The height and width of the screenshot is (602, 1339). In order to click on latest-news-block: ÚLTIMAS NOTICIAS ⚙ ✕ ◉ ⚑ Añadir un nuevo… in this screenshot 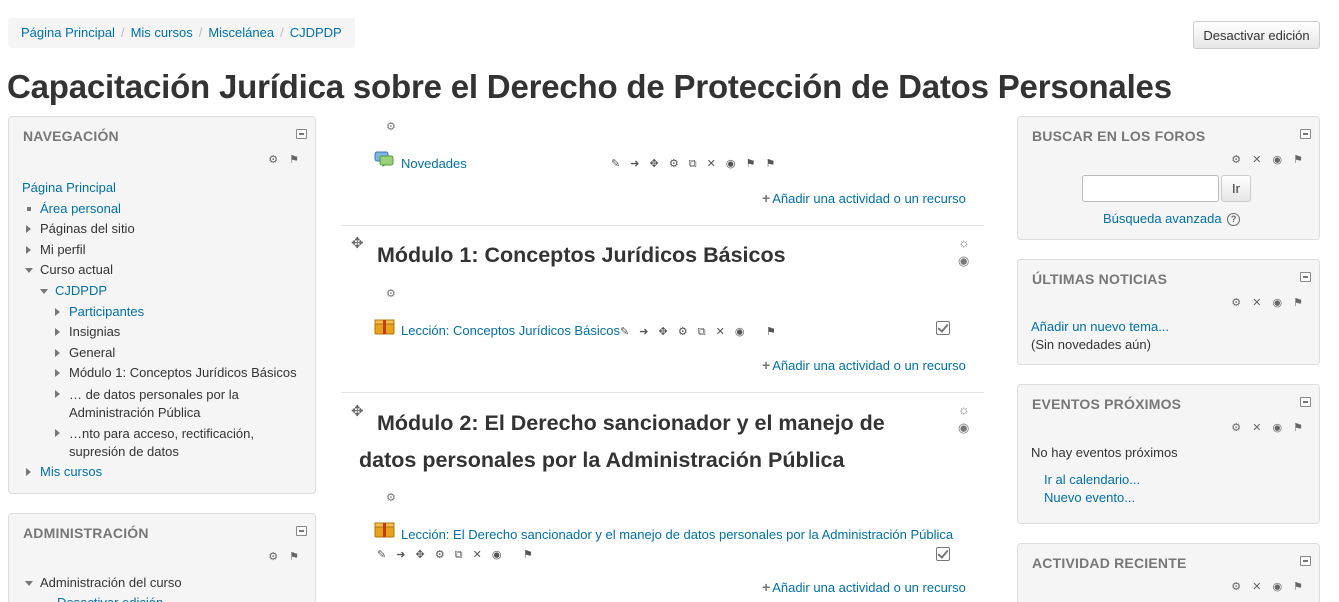, I will do `click(1168, 312)`.